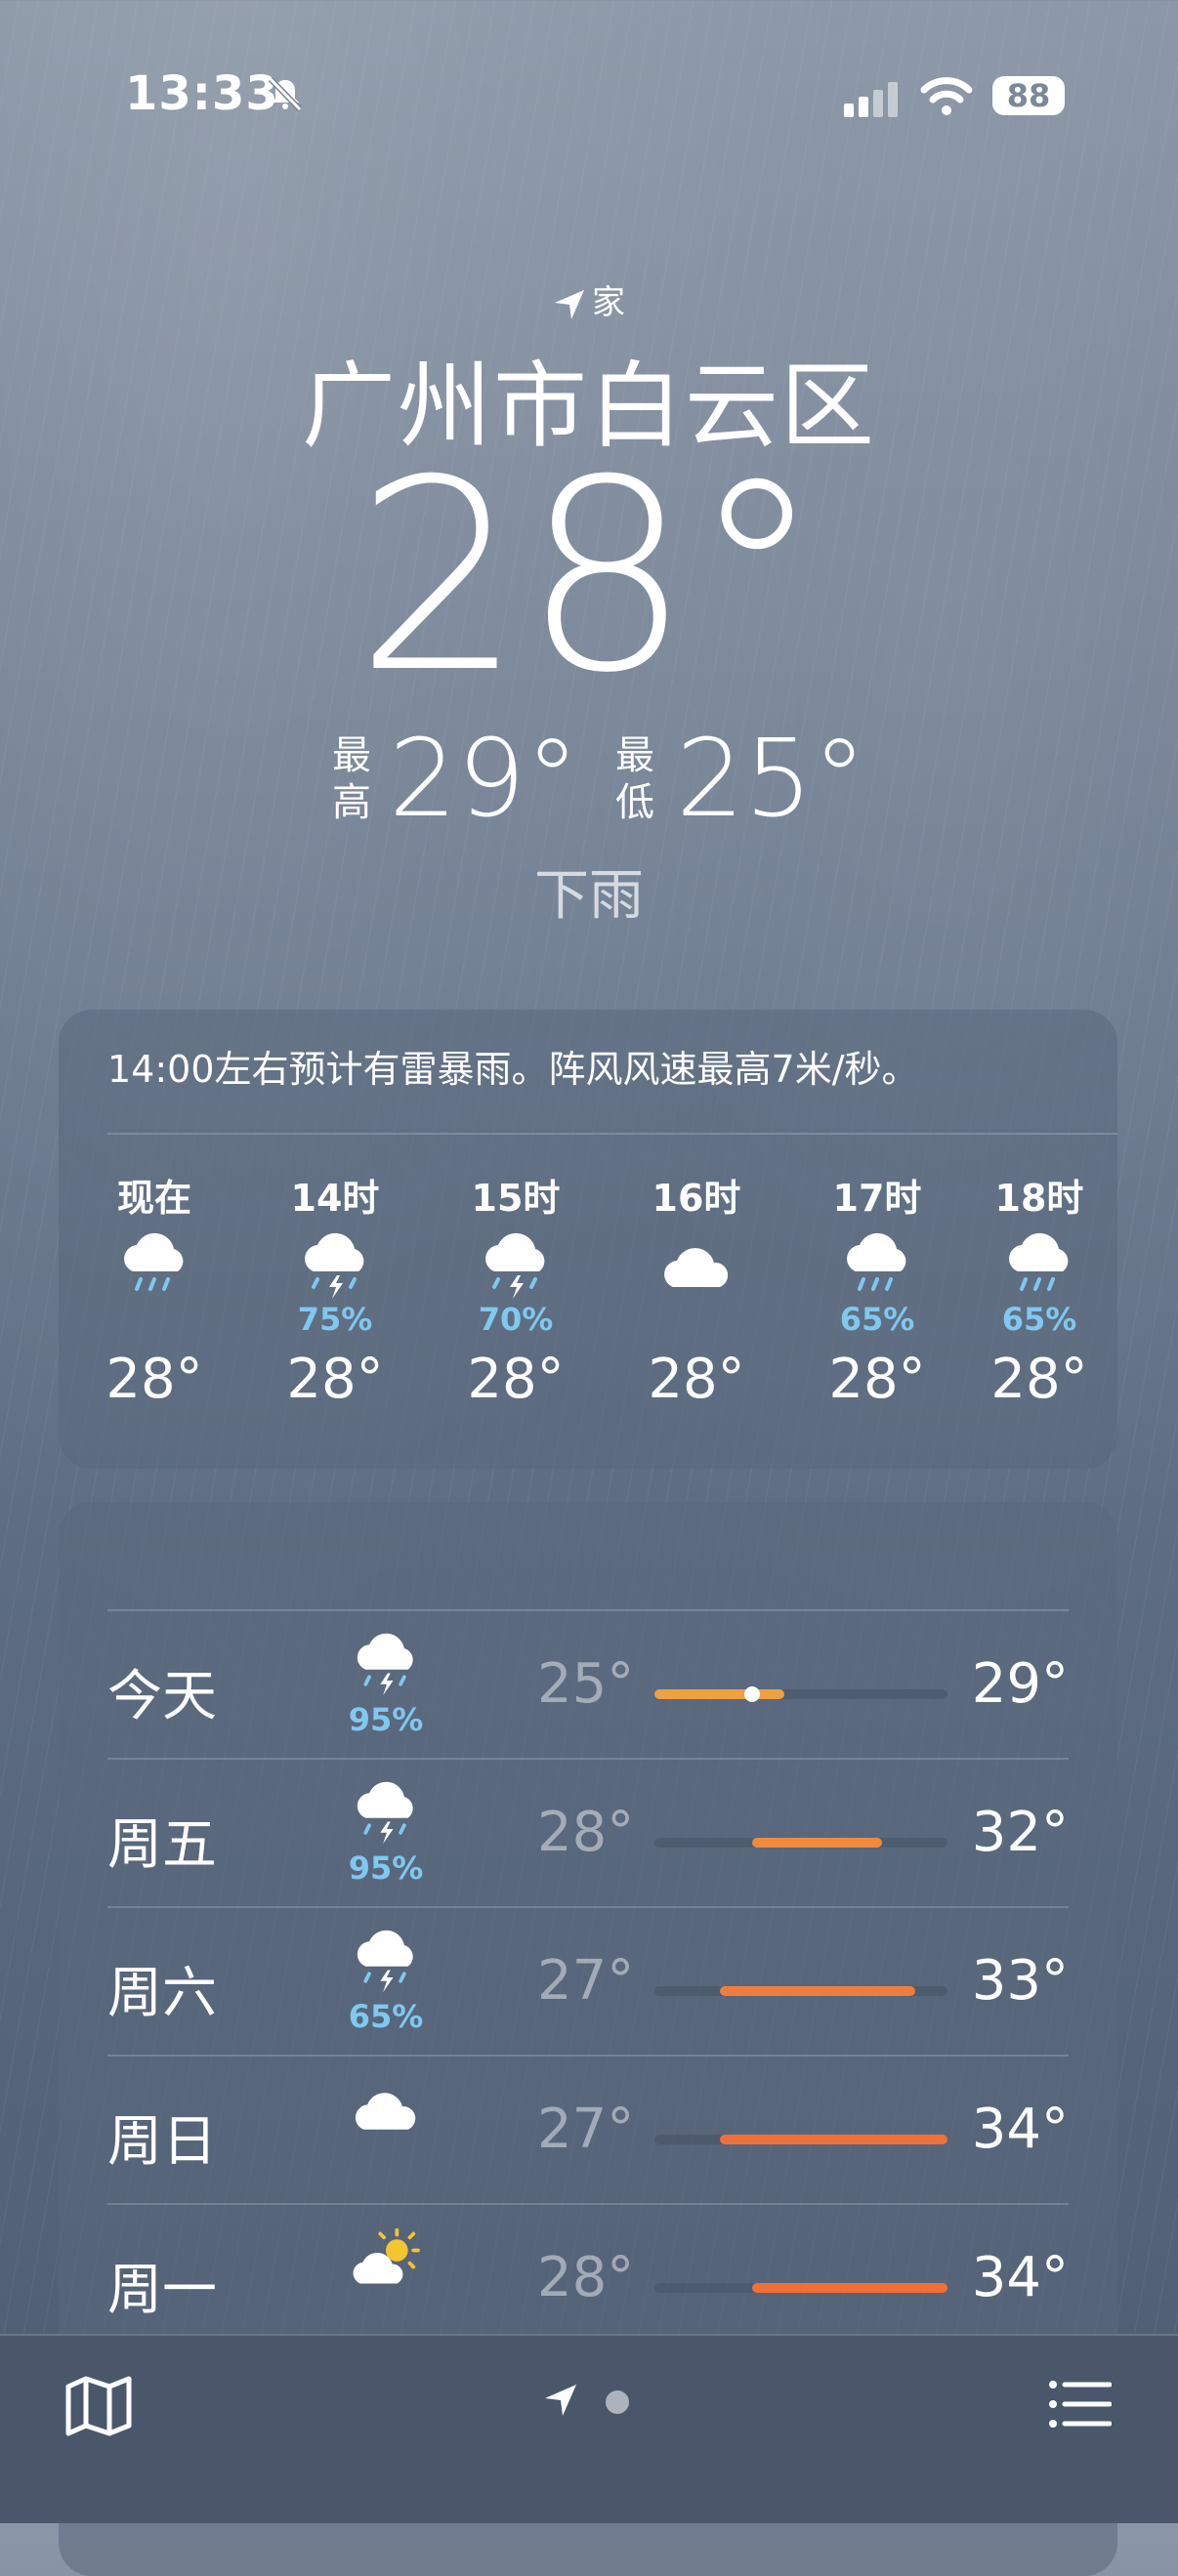 The width and height of the screenshot is (1178, 2576). I want to click on location-page-indicator-icon, so click(560, 2400).